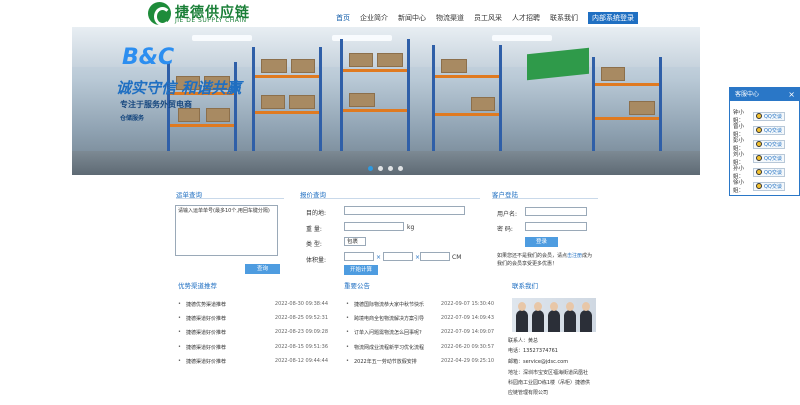 The image size is (800, 405). I want to click on banner-brand: B&C, so click(148, 57).